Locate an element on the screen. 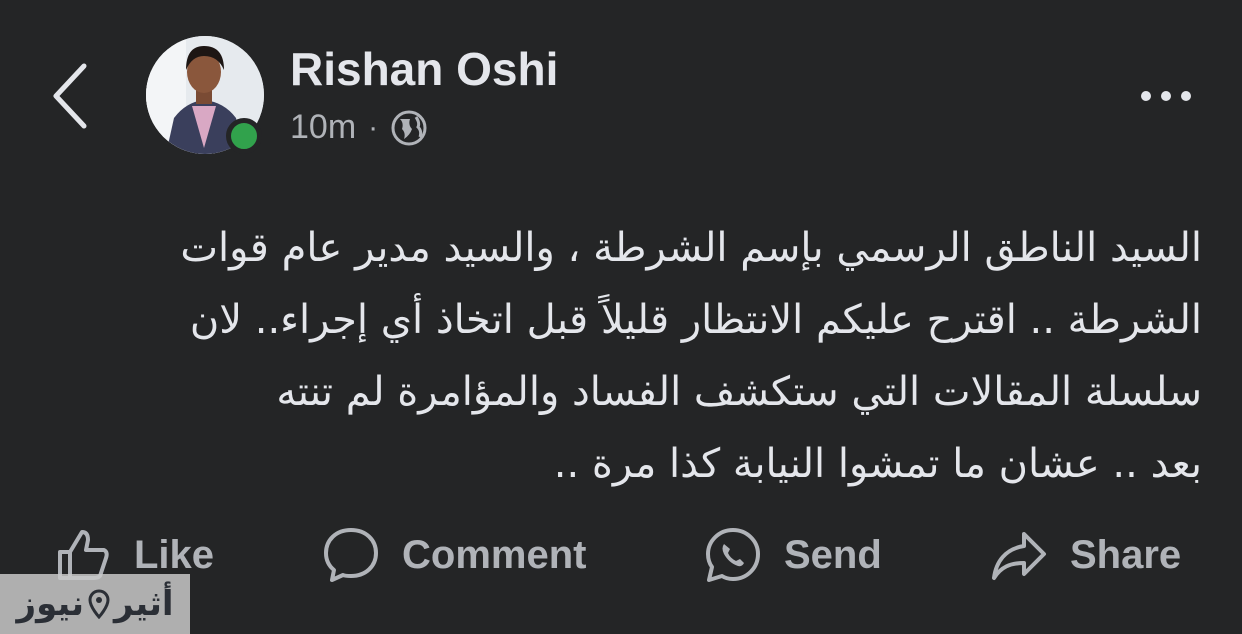  comment-bubble-icon is located at coordinates (351, 555).